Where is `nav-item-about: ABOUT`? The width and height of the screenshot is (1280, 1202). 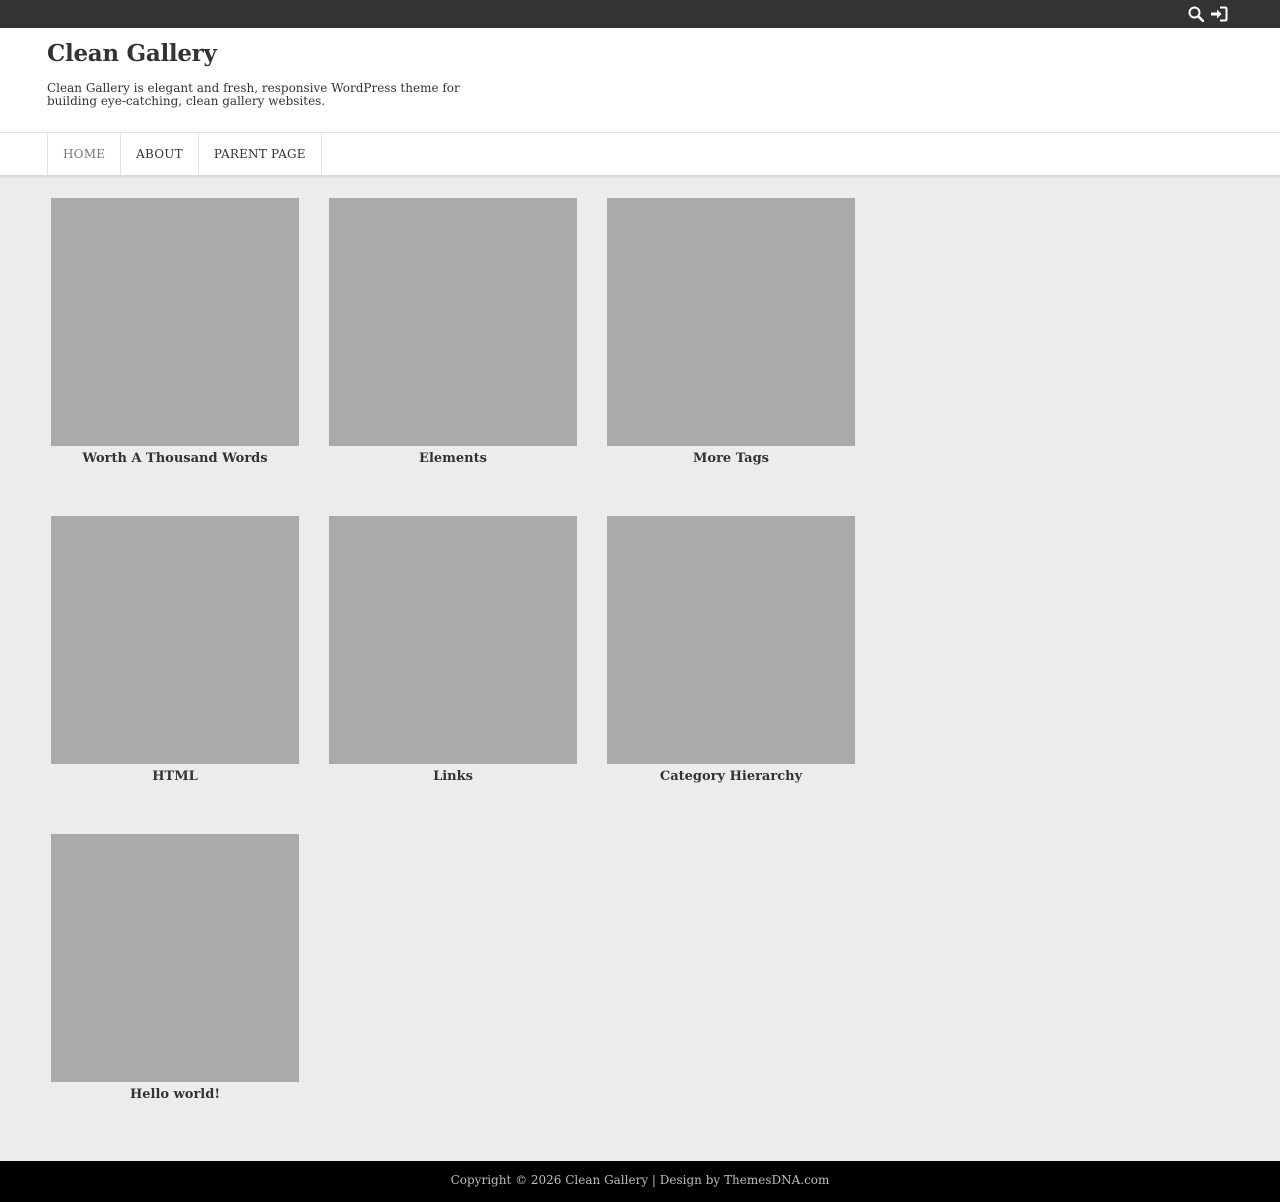
nav-item-about: ABOUT is located at coordinates (160, 154).